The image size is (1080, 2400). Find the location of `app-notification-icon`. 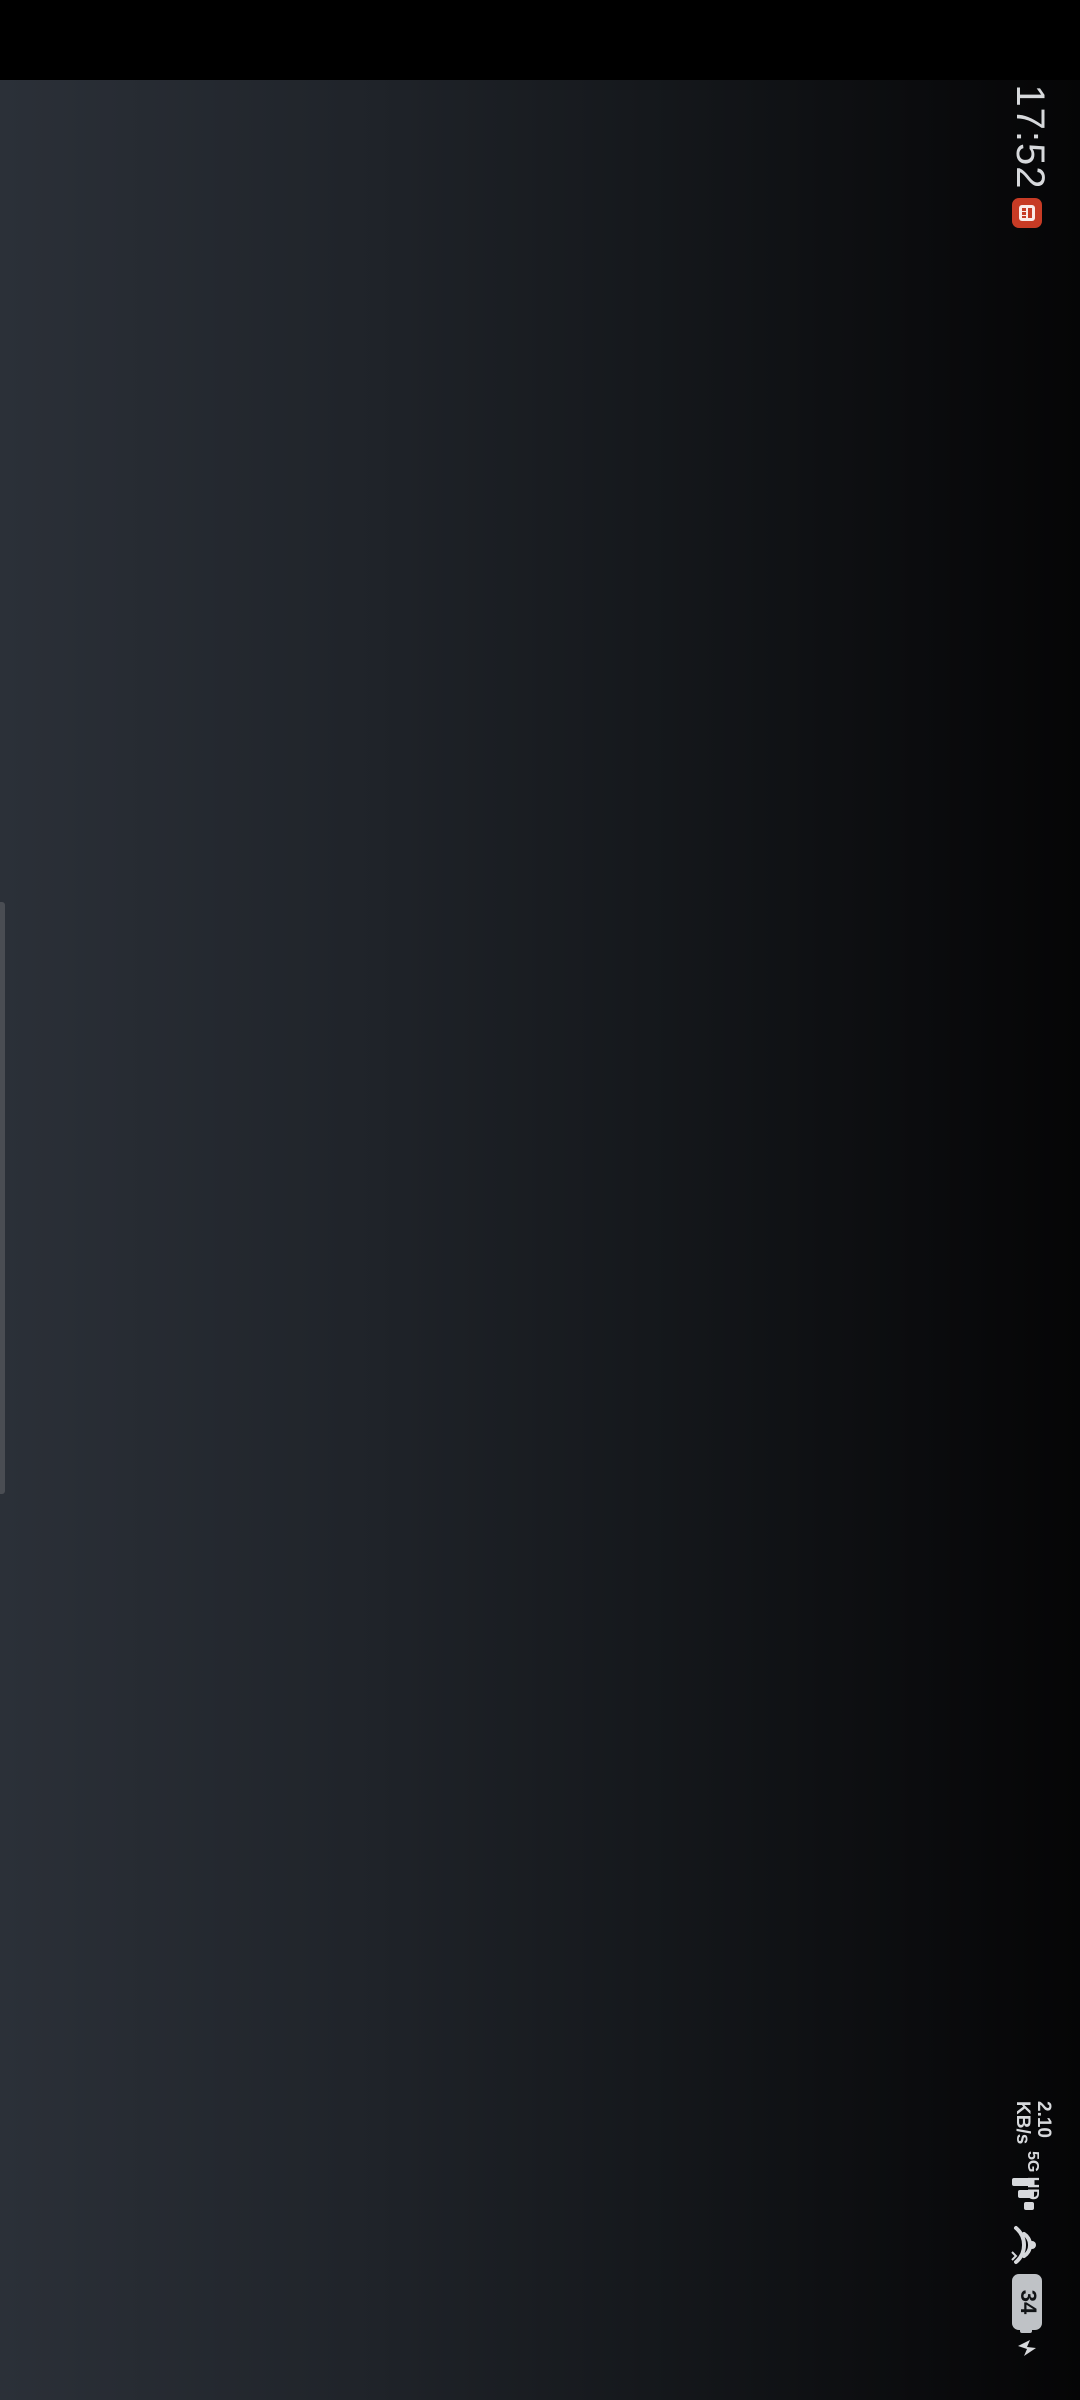

app-notification-icon is located at coordinates (1027, 213).